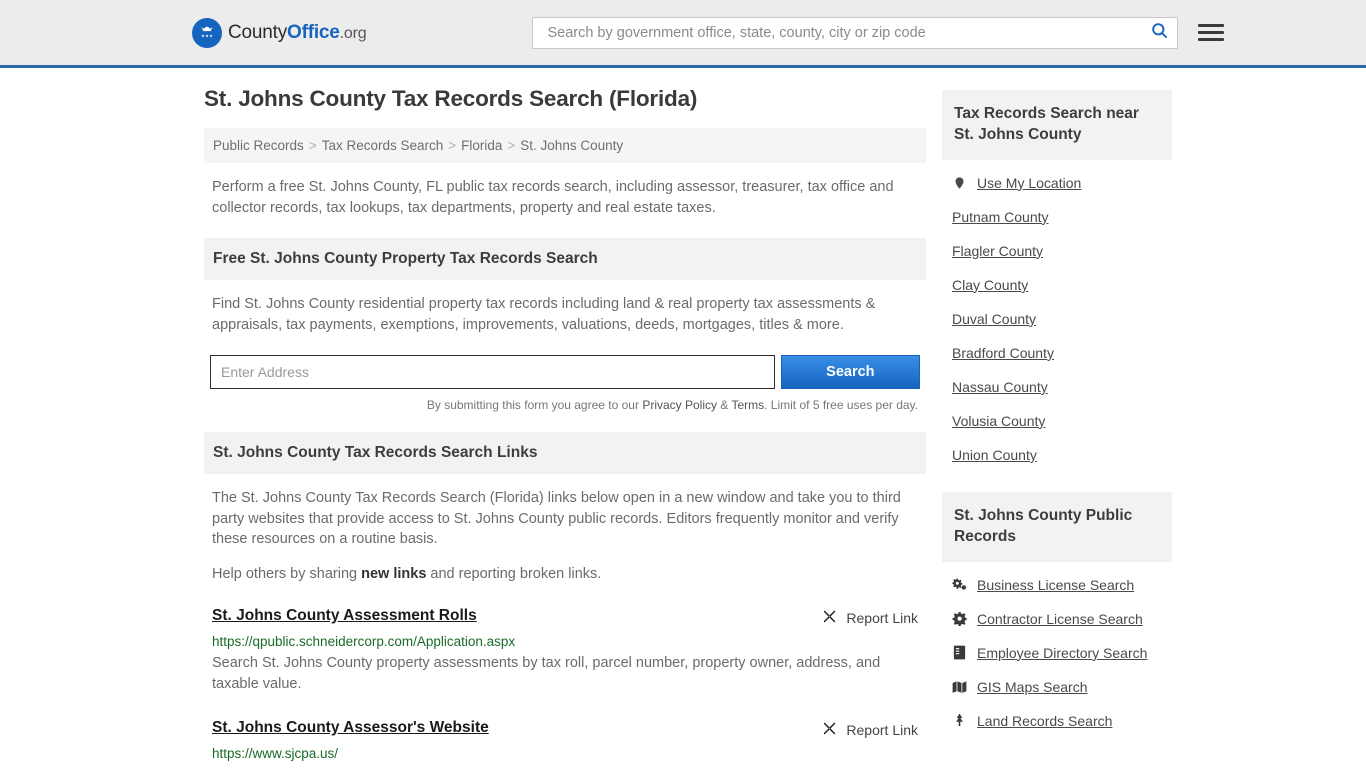 The width and height of the screenshot is (1366, 768). I want to click on sidebar-link-label: Bradford County, so click(1003, 353).